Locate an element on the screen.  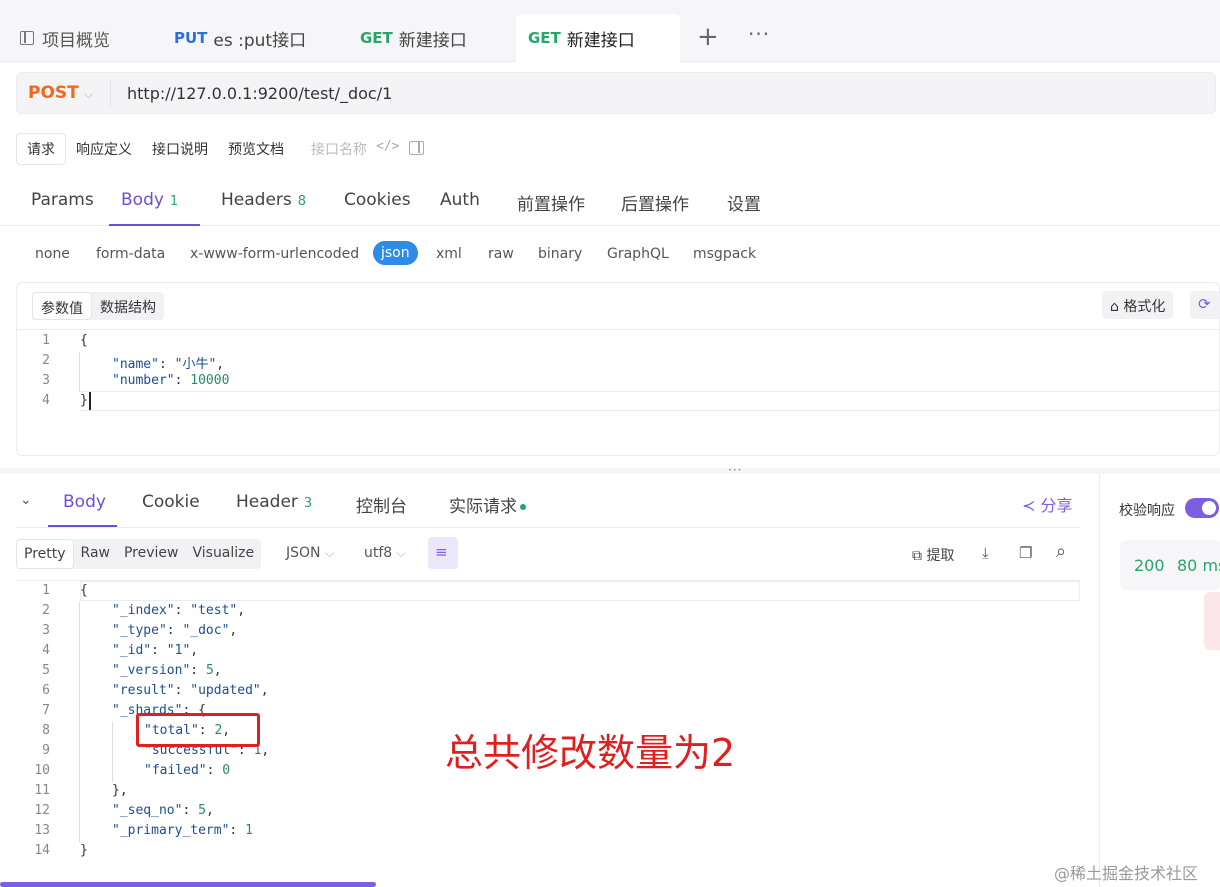
overview-icon is located at coordinates (27, 38).